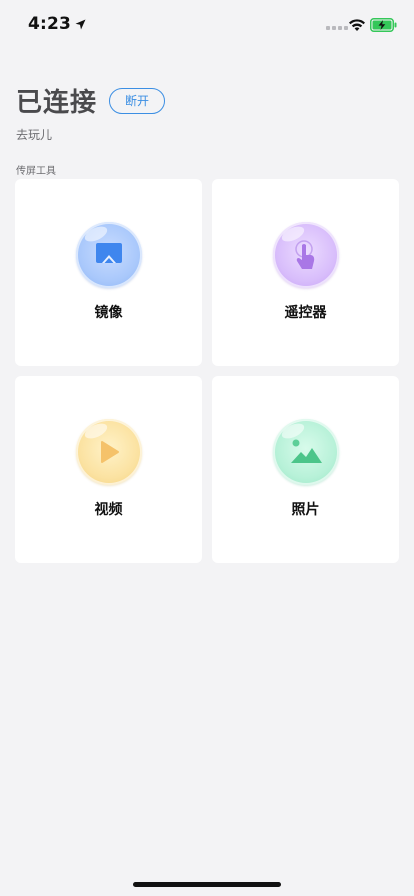 Image resolution: width=414 pixels, height=896 pixels. What do you see at coordinates (108, 452) in the screenshot?
I see `video-play-icon` at bounding box center [108, 452].